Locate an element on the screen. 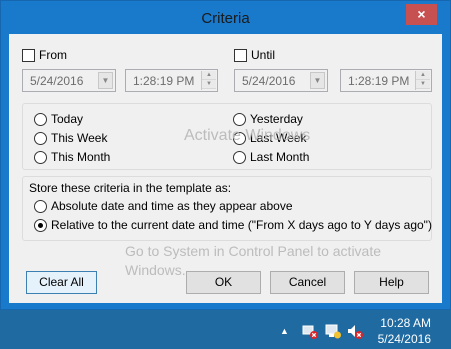  show-hidden-icons-icon: ▲ is located at coordinates (284, 331).